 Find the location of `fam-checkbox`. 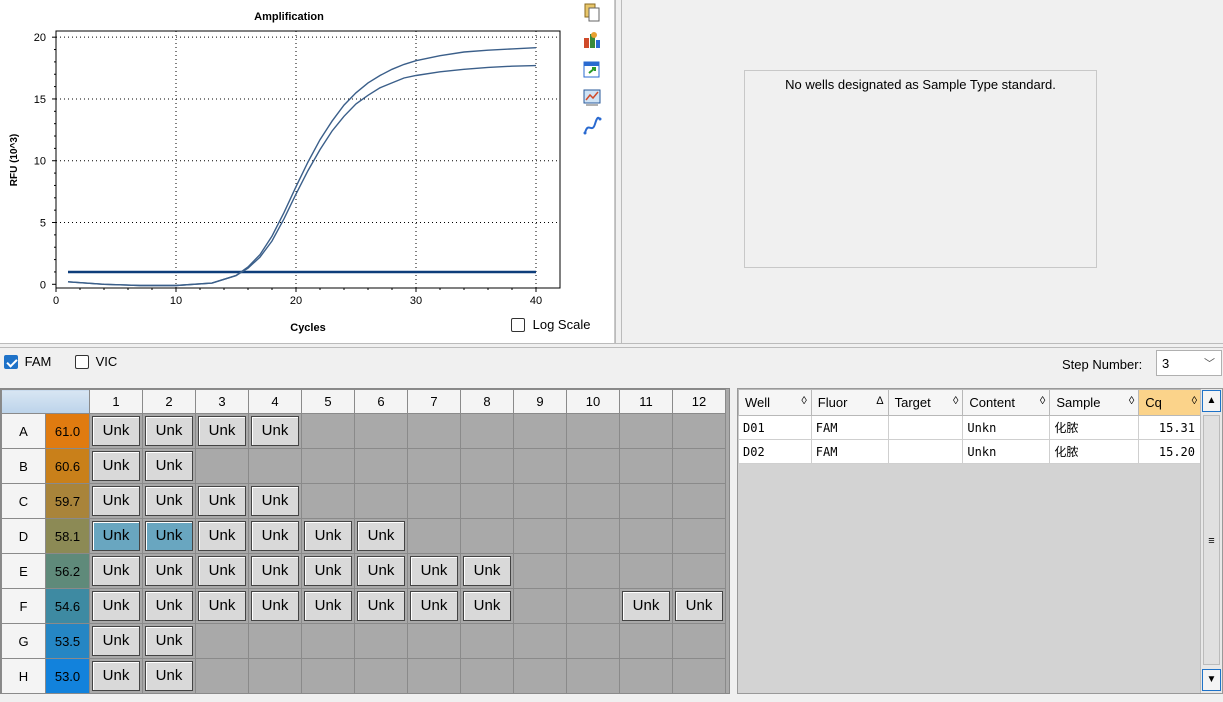

fam-checkbox is located at coordinates (11, 361).